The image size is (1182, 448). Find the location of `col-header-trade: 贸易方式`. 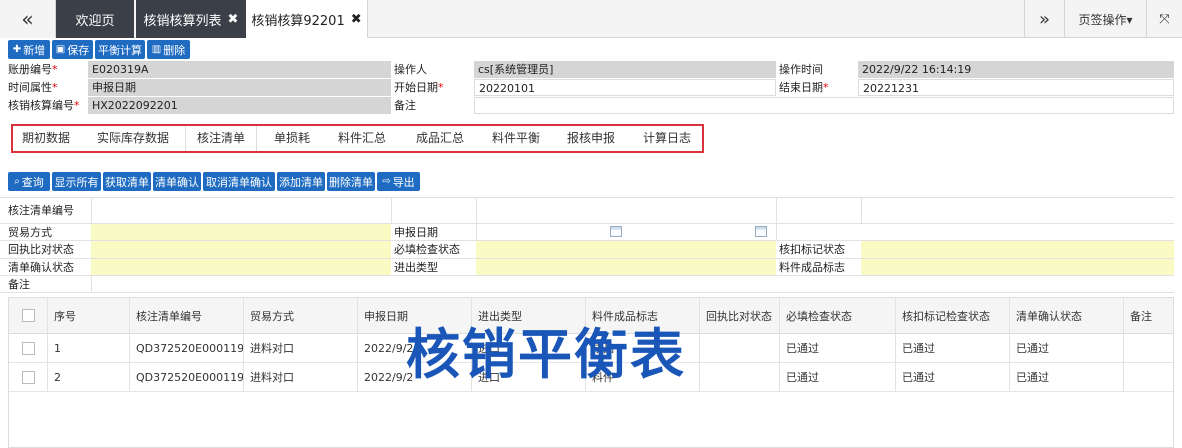

col-header-trade: 贸易方式 is located at coordinates (301, 315).